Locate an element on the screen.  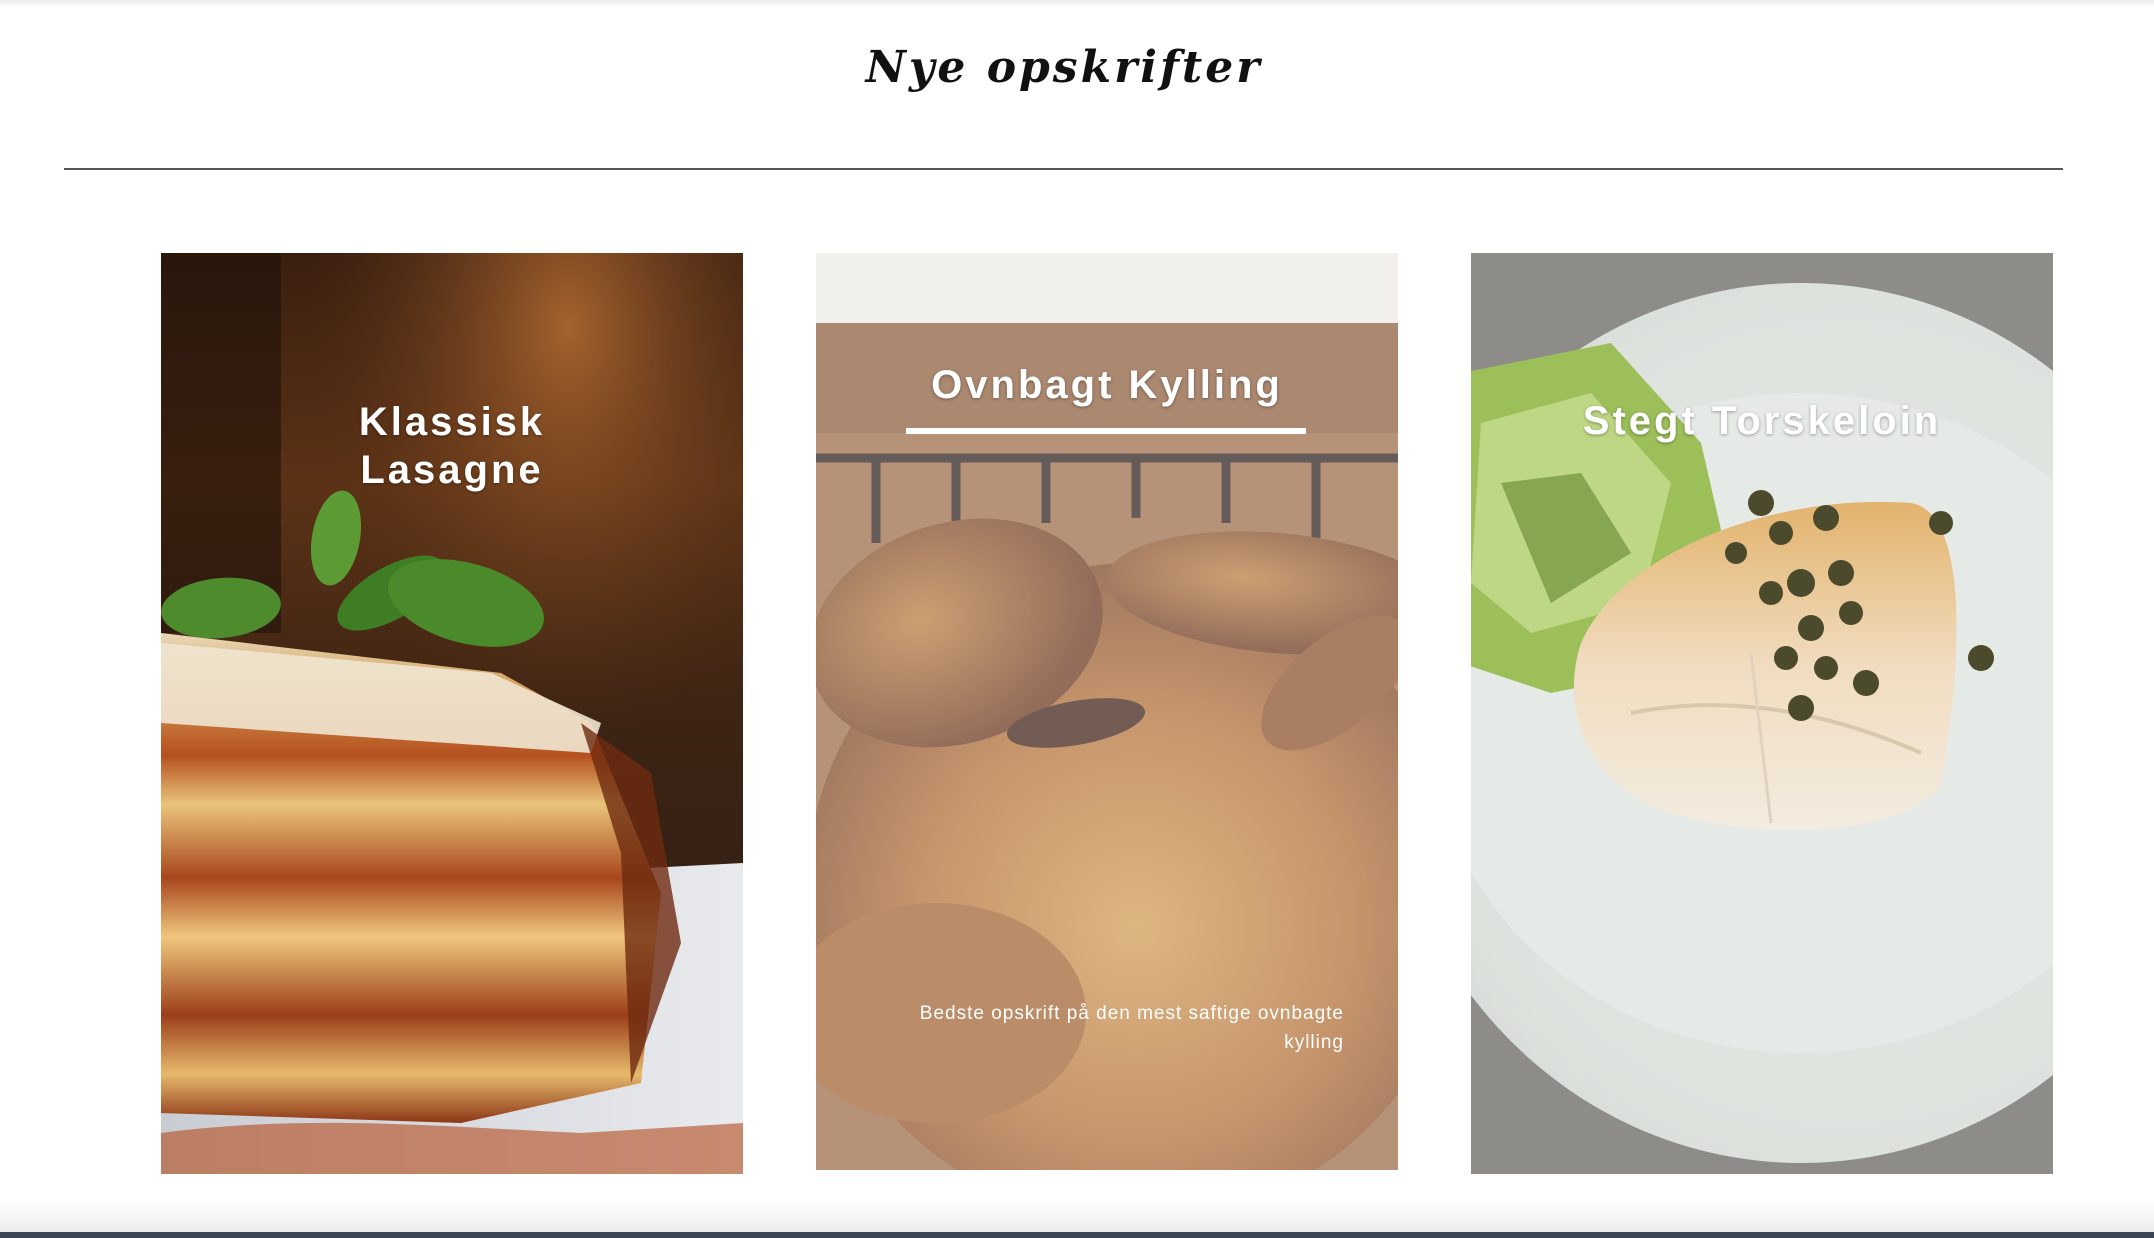
bottom-fade is located at coordinates (1077, 1216).